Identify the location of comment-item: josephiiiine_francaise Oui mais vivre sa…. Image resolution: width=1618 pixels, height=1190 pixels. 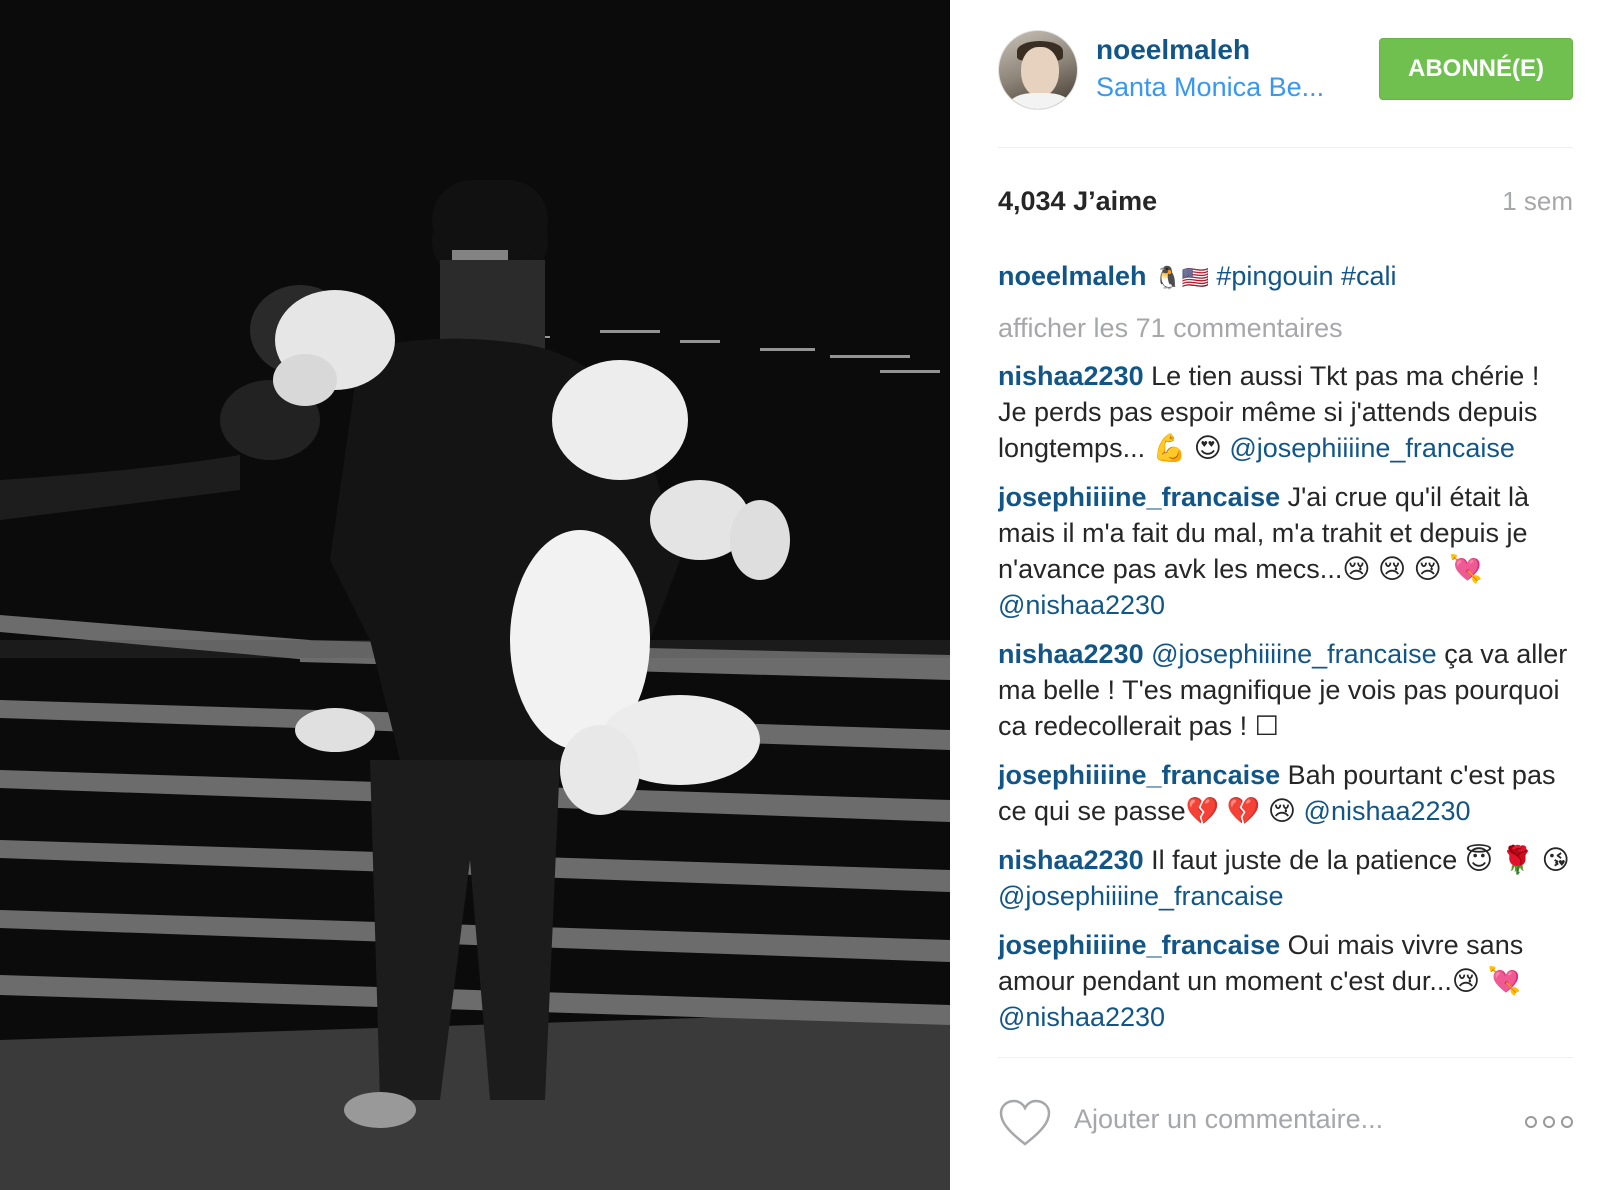
(1285, 981).